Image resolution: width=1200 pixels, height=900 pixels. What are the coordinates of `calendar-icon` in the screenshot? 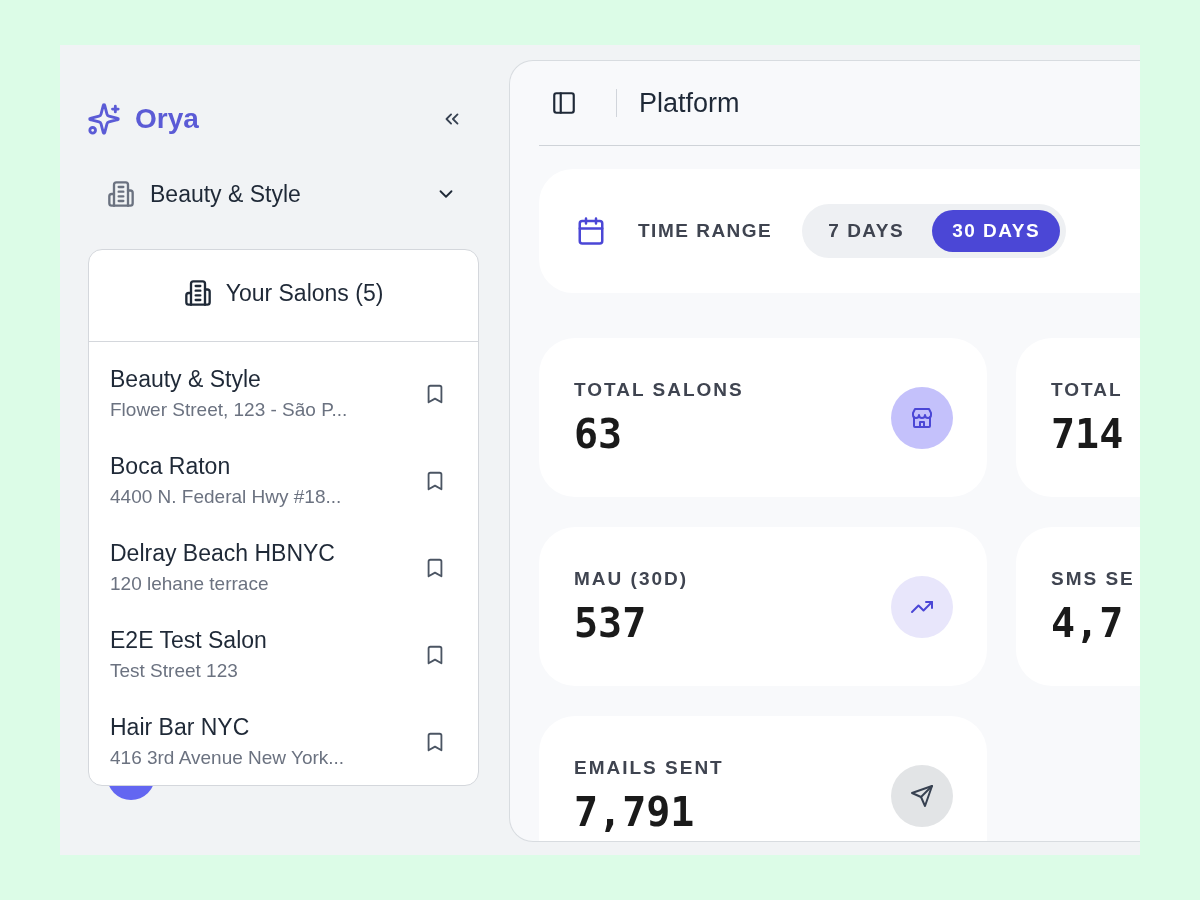 It's located at (591, 231).